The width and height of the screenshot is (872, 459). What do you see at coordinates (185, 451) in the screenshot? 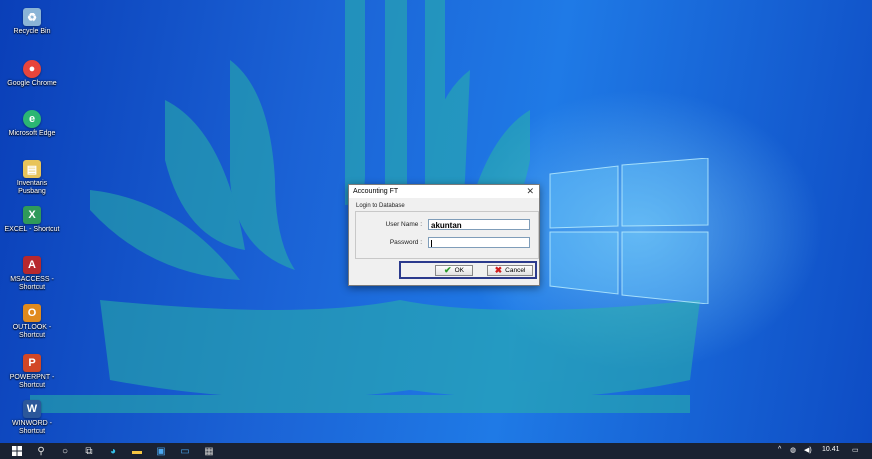
I see `mail-icon: ▭` at bounding box center [185, 451].